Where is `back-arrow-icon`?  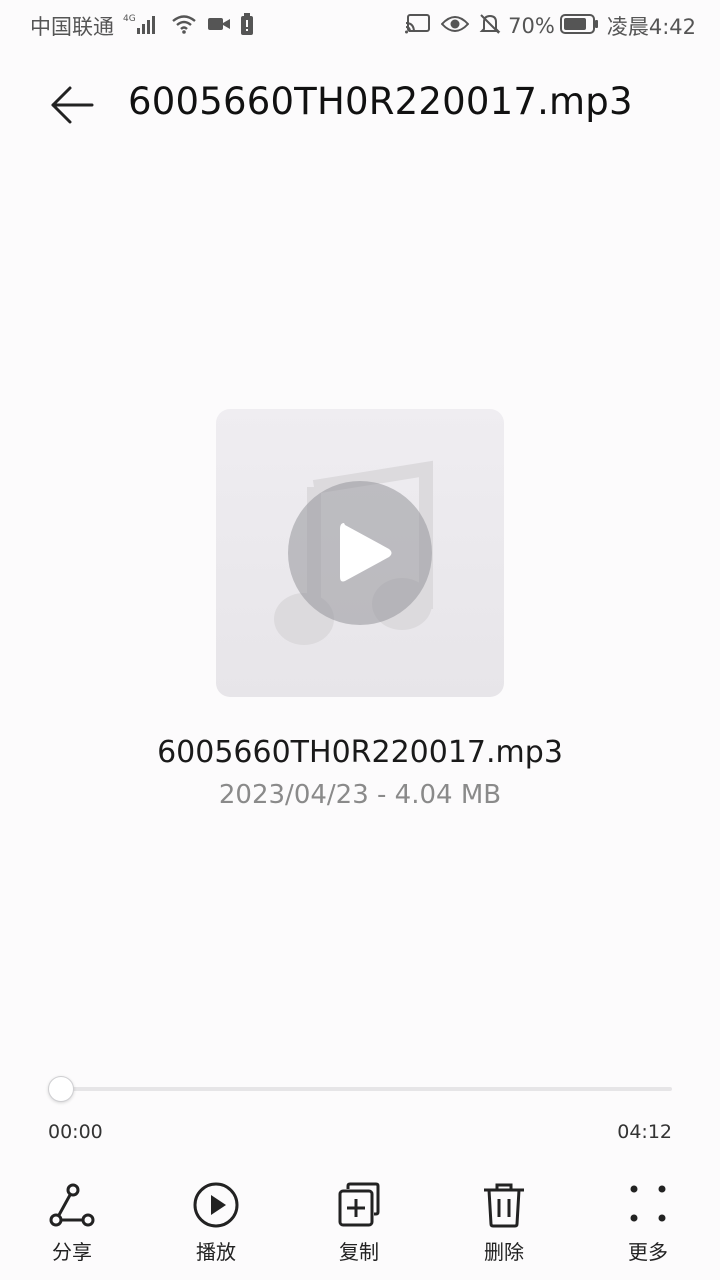
back-arrow-icon is located at coordinates (72, 109).